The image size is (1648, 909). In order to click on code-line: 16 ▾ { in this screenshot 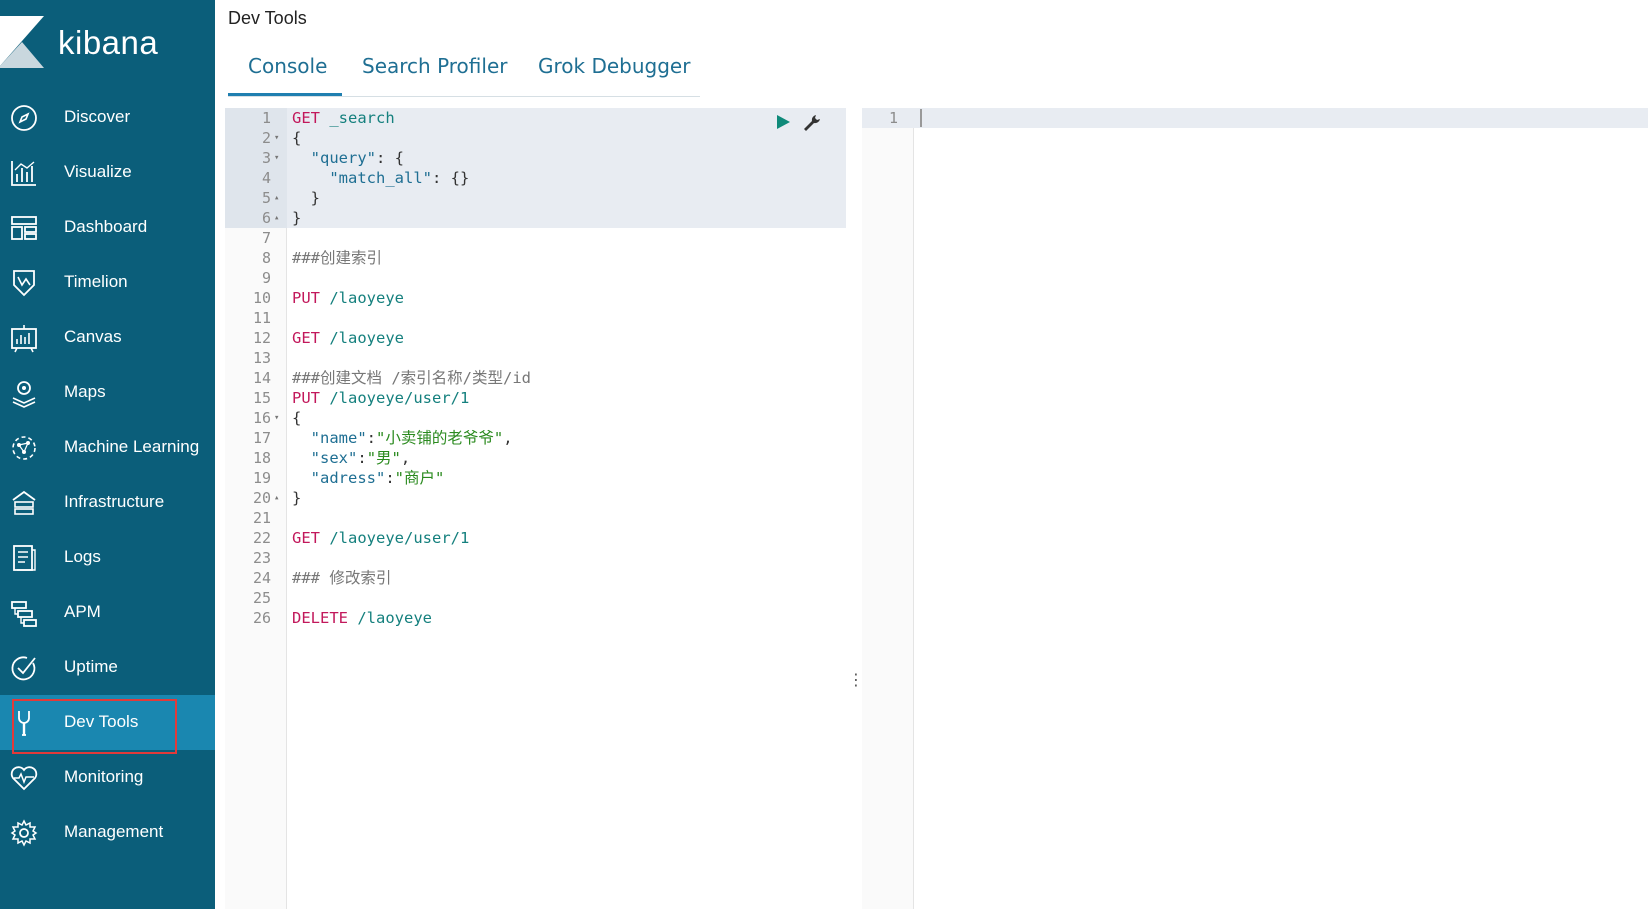, I will do `click(535, 418)`.